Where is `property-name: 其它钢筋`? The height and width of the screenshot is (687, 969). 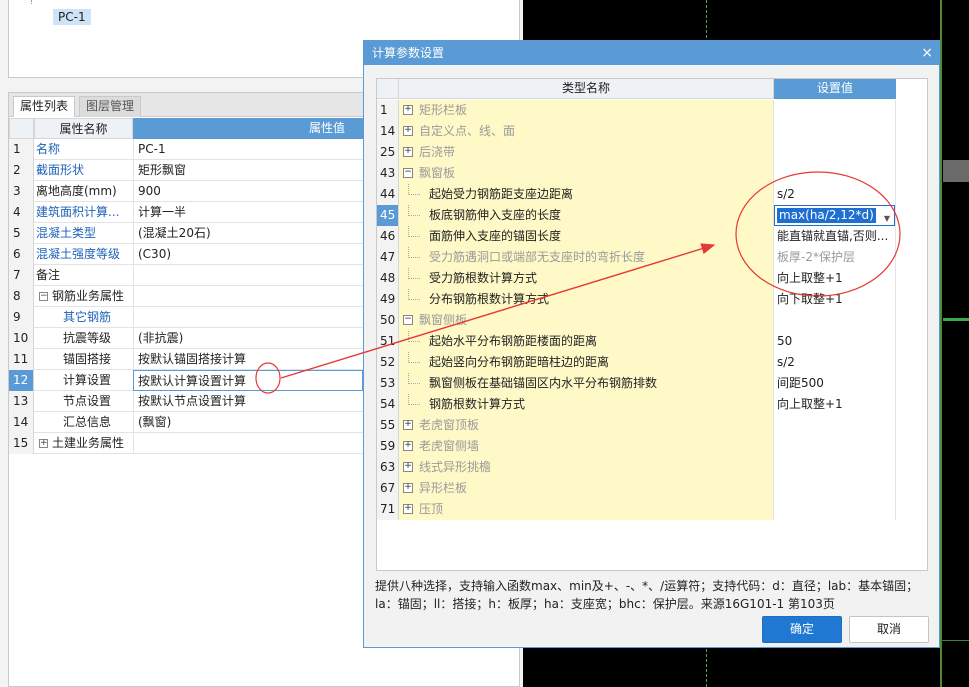 property-name: 其它钢筋 is located at coordinates (87, 317).